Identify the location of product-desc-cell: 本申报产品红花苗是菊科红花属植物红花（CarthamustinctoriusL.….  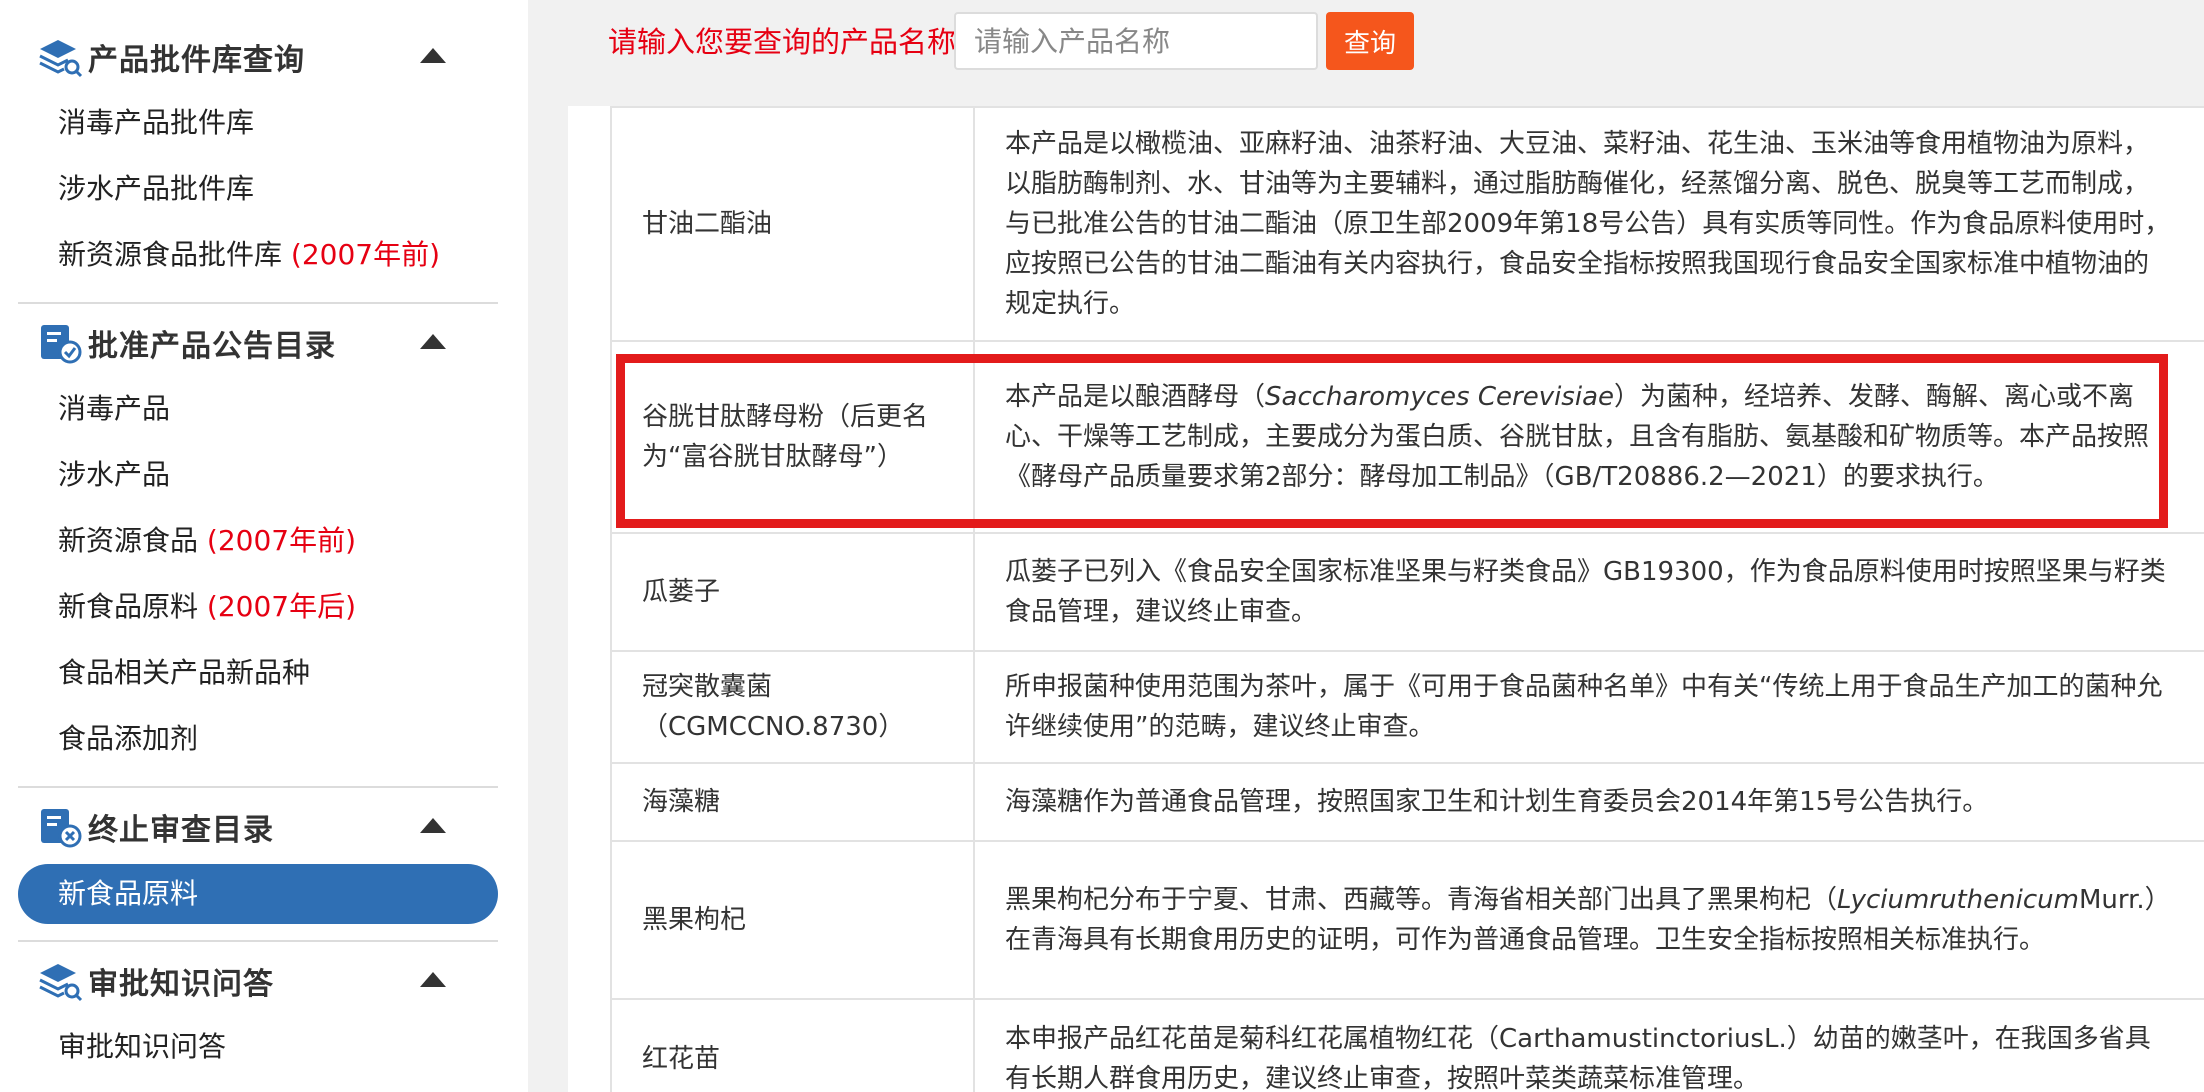
(1588, 1045).